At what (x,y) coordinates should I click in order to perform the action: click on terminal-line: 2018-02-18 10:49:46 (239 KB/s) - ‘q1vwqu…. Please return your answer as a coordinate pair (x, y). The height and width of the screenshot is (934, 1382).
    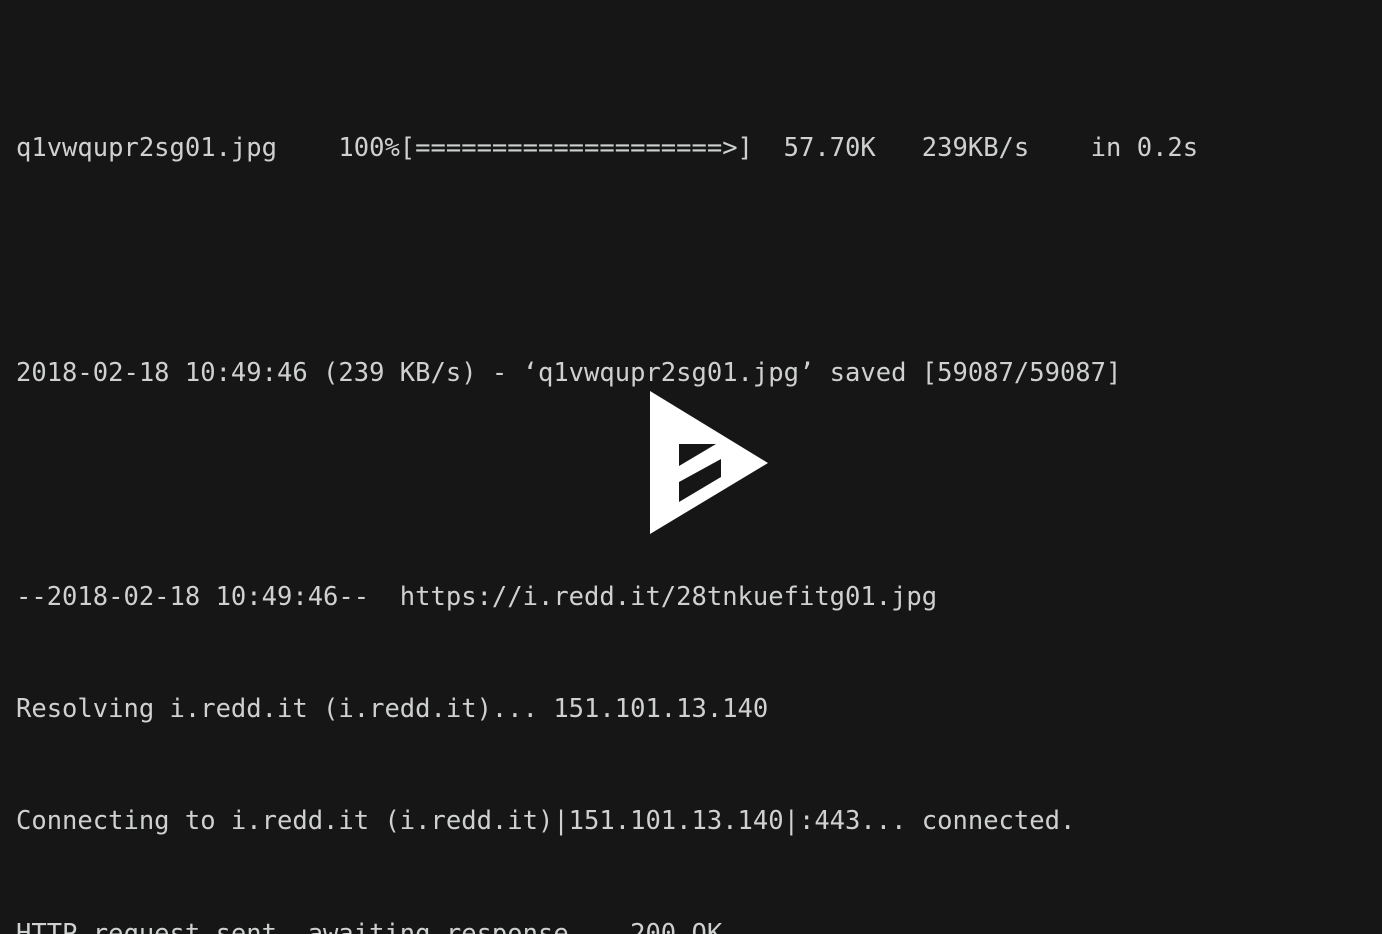
    Looking at the image, I should click on (569, 372).